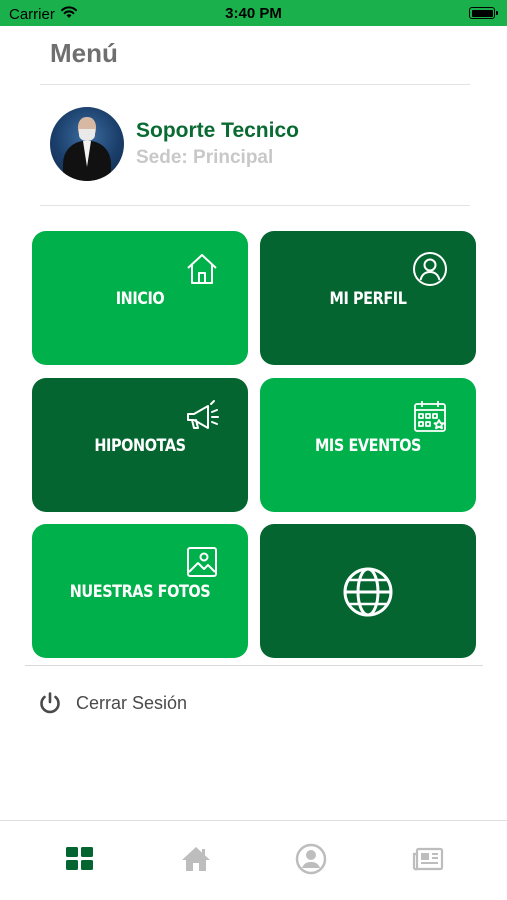  Describe the element at coordinates (260, 145) in the screenshot. I see `profile-card: Soporte Tecnico Sede: Principal` at that location.